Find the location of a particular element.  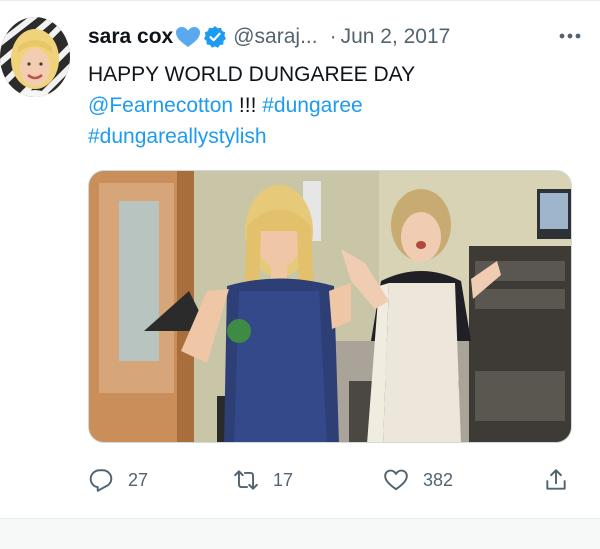

verified-badge-icon is located at coordinates (215, 37).